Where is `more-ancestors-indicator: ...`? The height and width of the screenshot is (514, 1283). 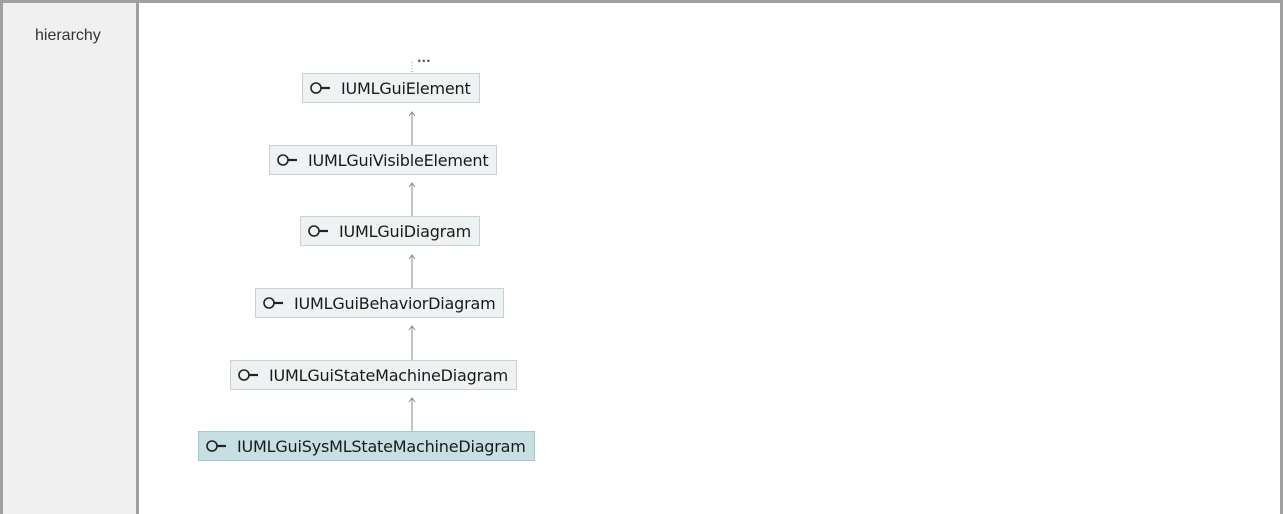
more-ancestors-indicator: ... is located at coordinates (424, 58).